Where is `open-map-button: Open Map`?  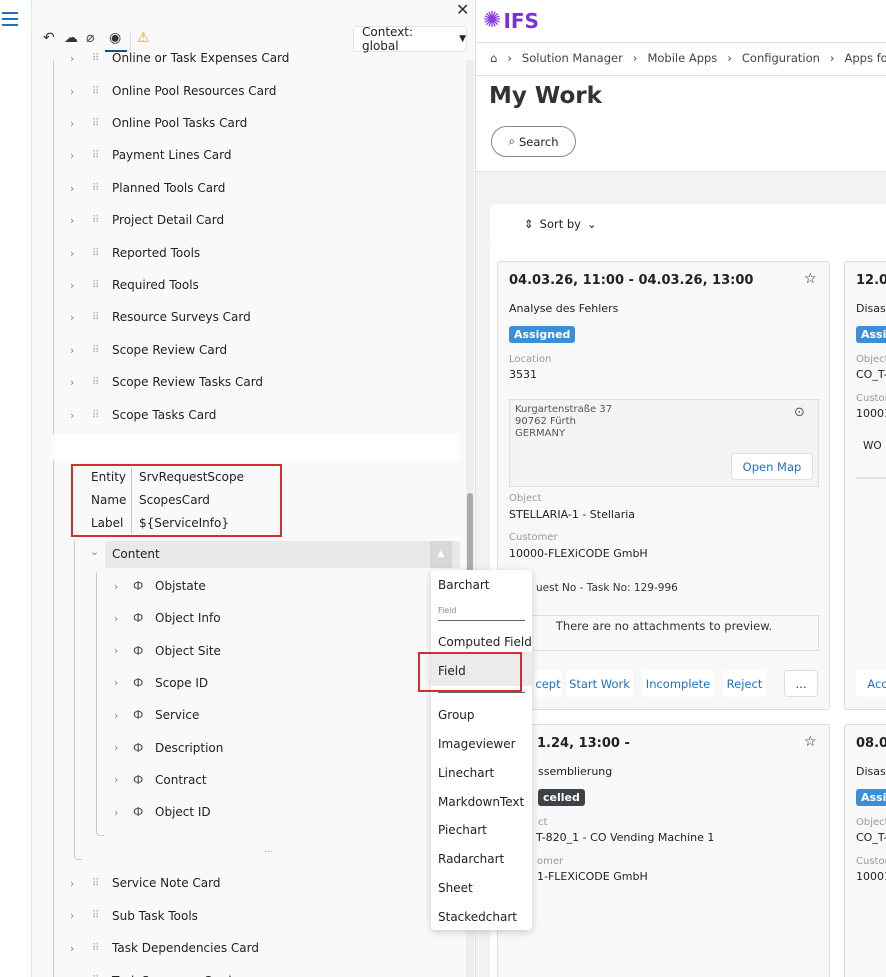 open-map-button: Open Map is located at coordinates (772, 466).